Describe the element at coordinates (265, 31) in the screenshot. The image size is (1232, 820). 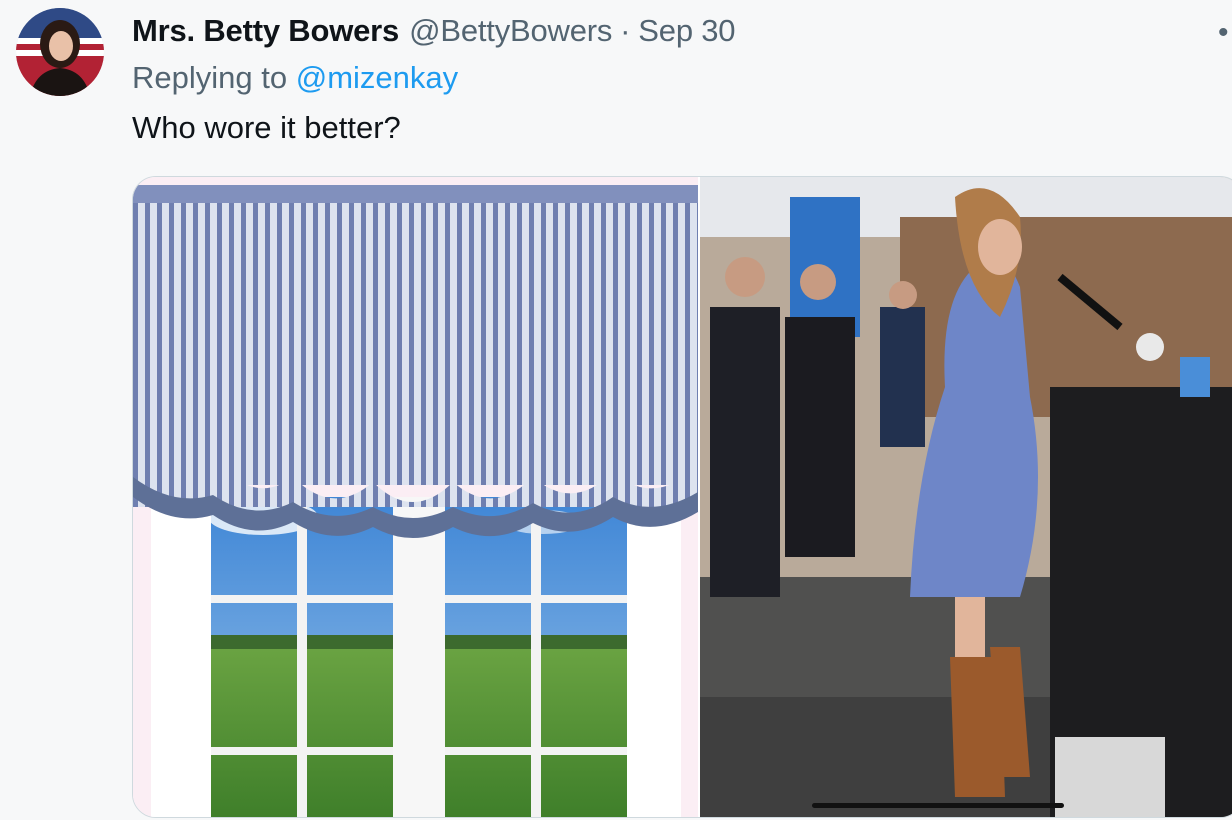
I see `author-name: Mrs. Betty Bowers` at that location.